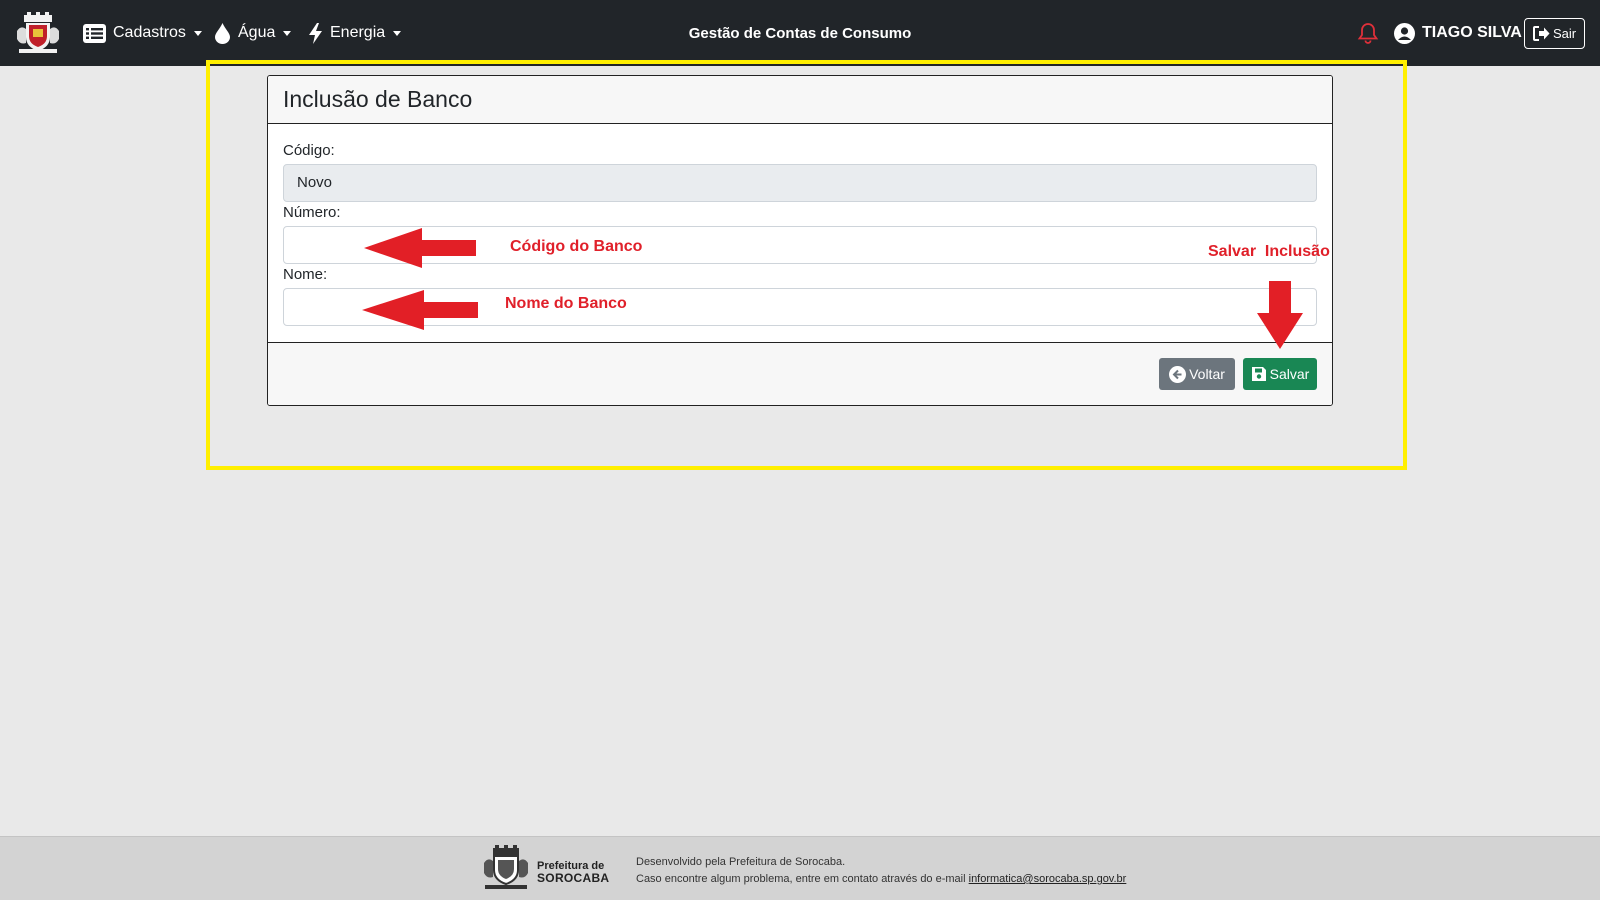  What do you see at coordinates (1404, 33) in the screenshot?
I see `user-circle-icon` at bounding box center [1404, 33].